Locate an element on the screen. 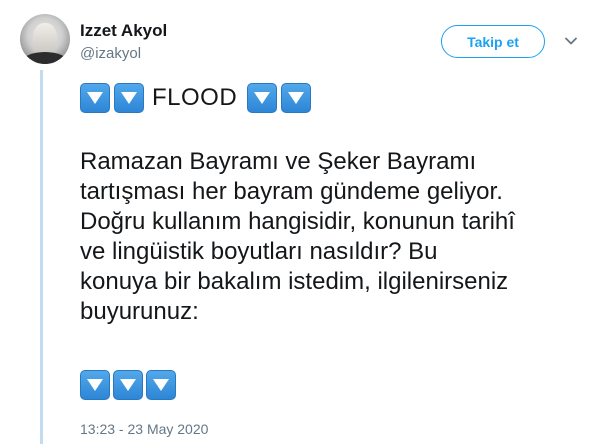 The image size is (607, 444). avatar-face is located at coordinates (45, 39).